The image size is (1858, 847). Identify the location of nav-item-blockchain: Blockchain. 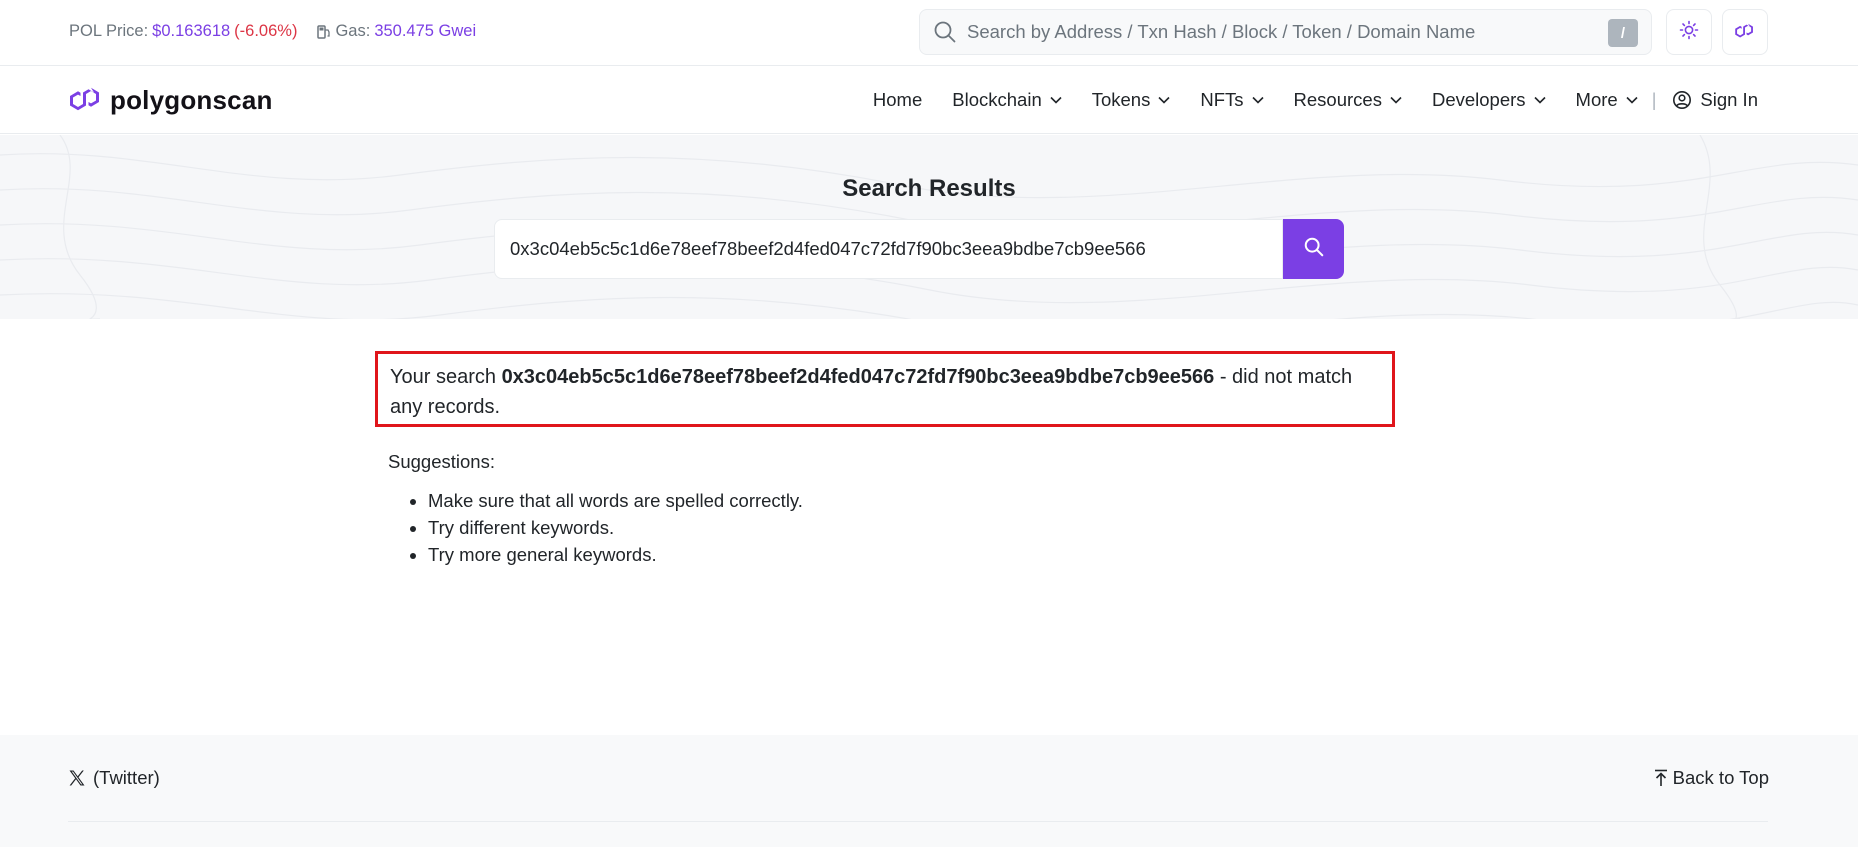
(1007, 100).